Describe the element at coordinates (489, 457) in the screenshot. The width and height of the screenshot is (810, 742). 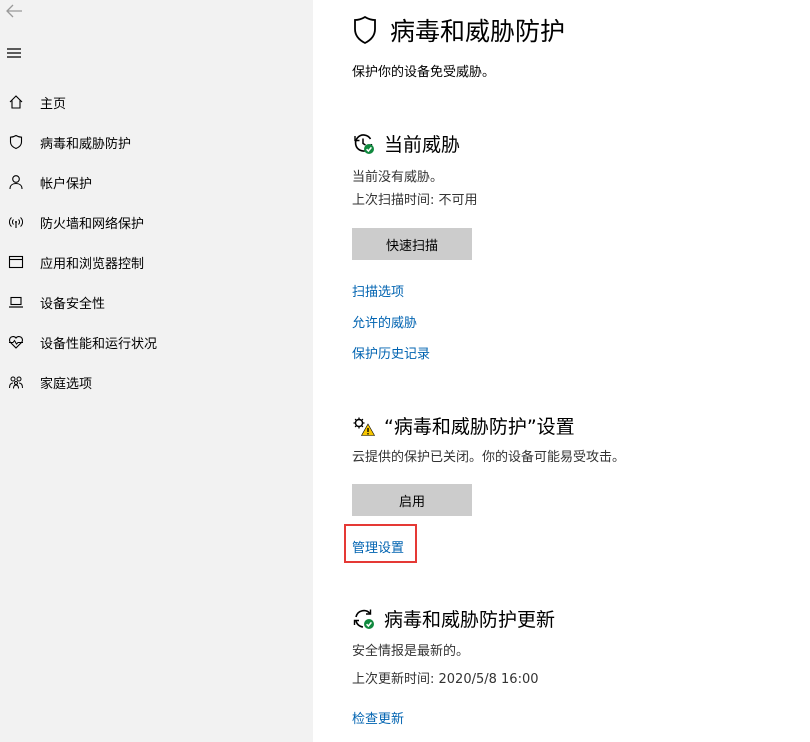
I see `cloud-protection-status-text: 云提供的保护已关闭。你的设备可能易受攻击。` at that location.